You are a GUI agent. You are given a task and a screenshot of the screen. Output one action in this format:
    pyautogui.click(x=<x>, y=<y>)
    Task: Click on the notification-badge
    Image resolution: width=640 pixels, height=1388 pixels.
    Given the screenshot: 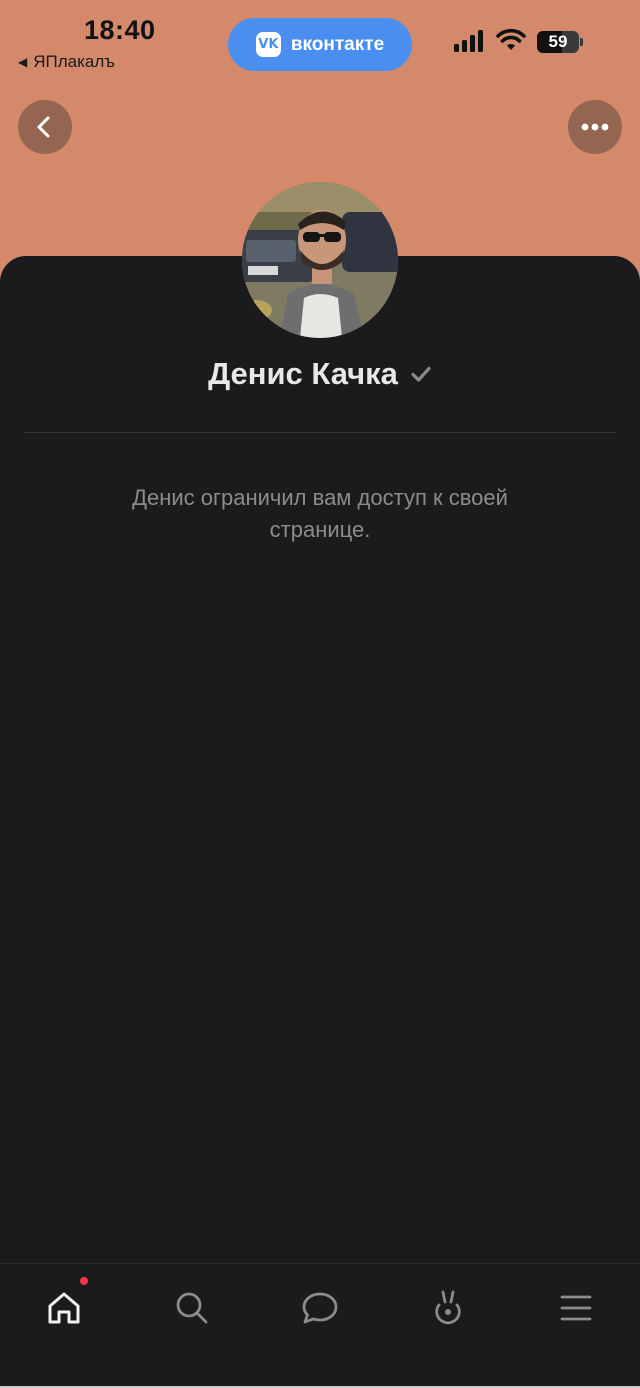 What is the action you would take?
    pyautogui.click(x=84, y=1281)
    